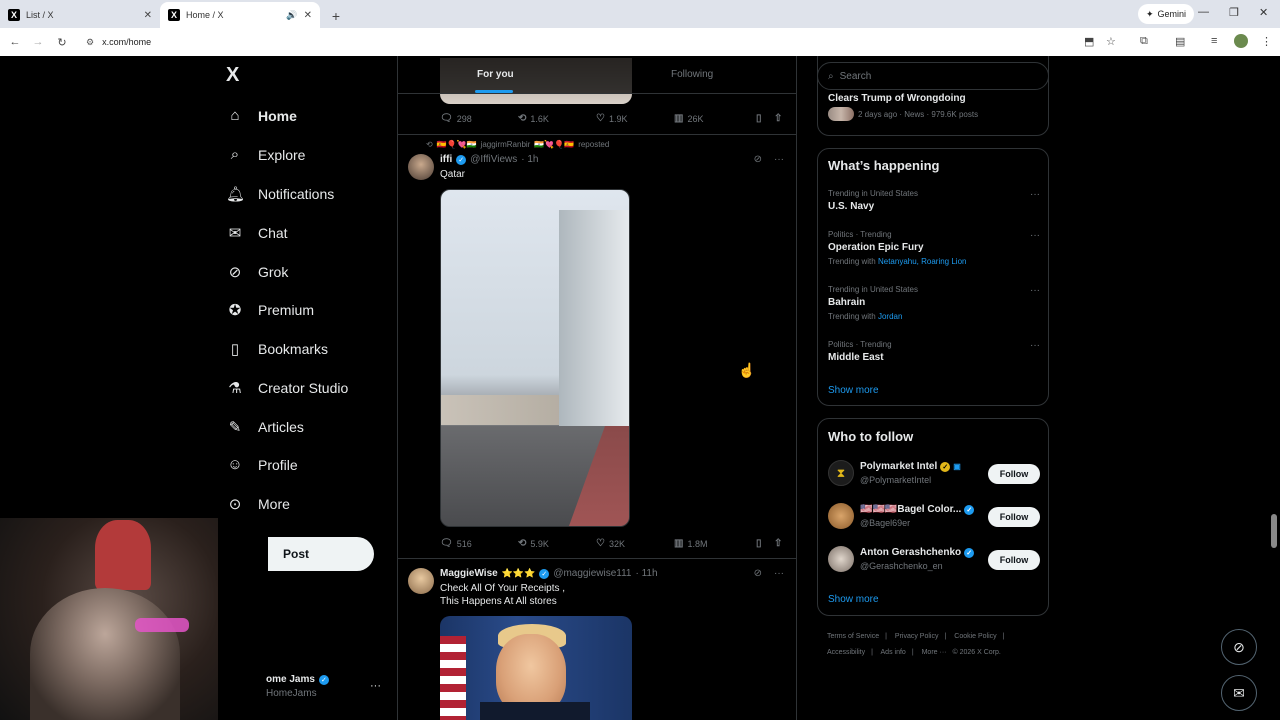  Describe the element at coordinates (536, 668) in the screenshot. I see `tweet-image` at that location.